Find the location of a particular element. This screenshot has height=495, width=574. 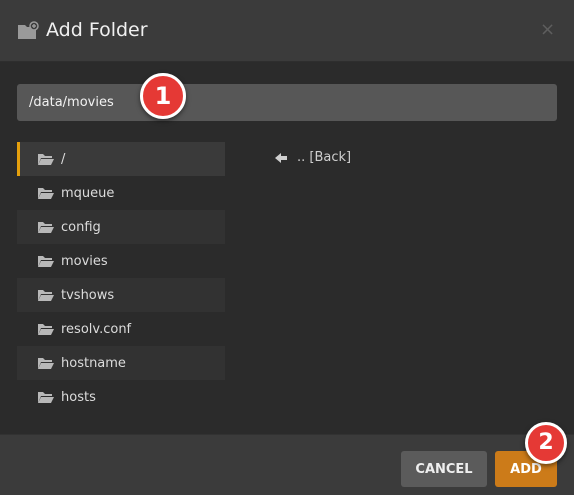

step-badge-1: 1 is located at coordinates (163, 96).